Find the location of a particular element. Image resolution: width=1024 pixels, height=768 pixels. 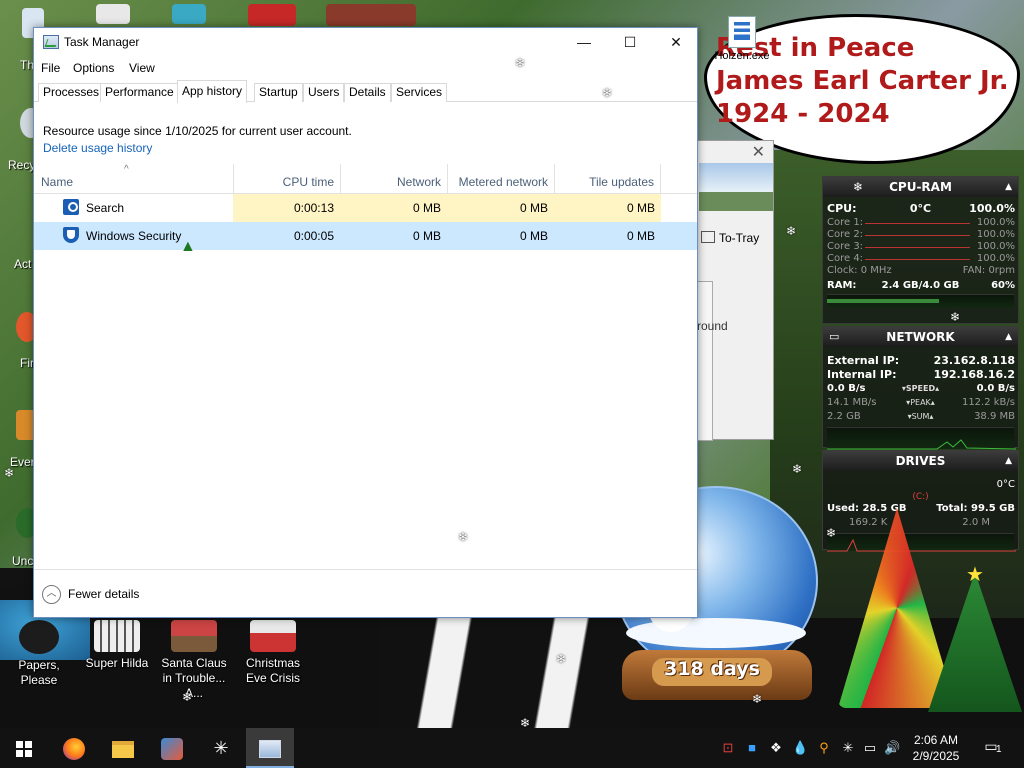

menu-view: View is located at coordinates (142, 68).